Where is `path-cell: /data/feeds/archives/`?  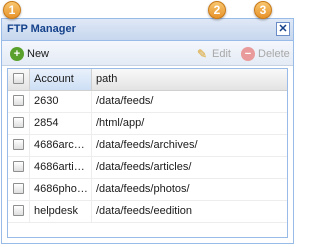 path-cell: /data/feeds/archives/ is located at coordinates (147, 145).